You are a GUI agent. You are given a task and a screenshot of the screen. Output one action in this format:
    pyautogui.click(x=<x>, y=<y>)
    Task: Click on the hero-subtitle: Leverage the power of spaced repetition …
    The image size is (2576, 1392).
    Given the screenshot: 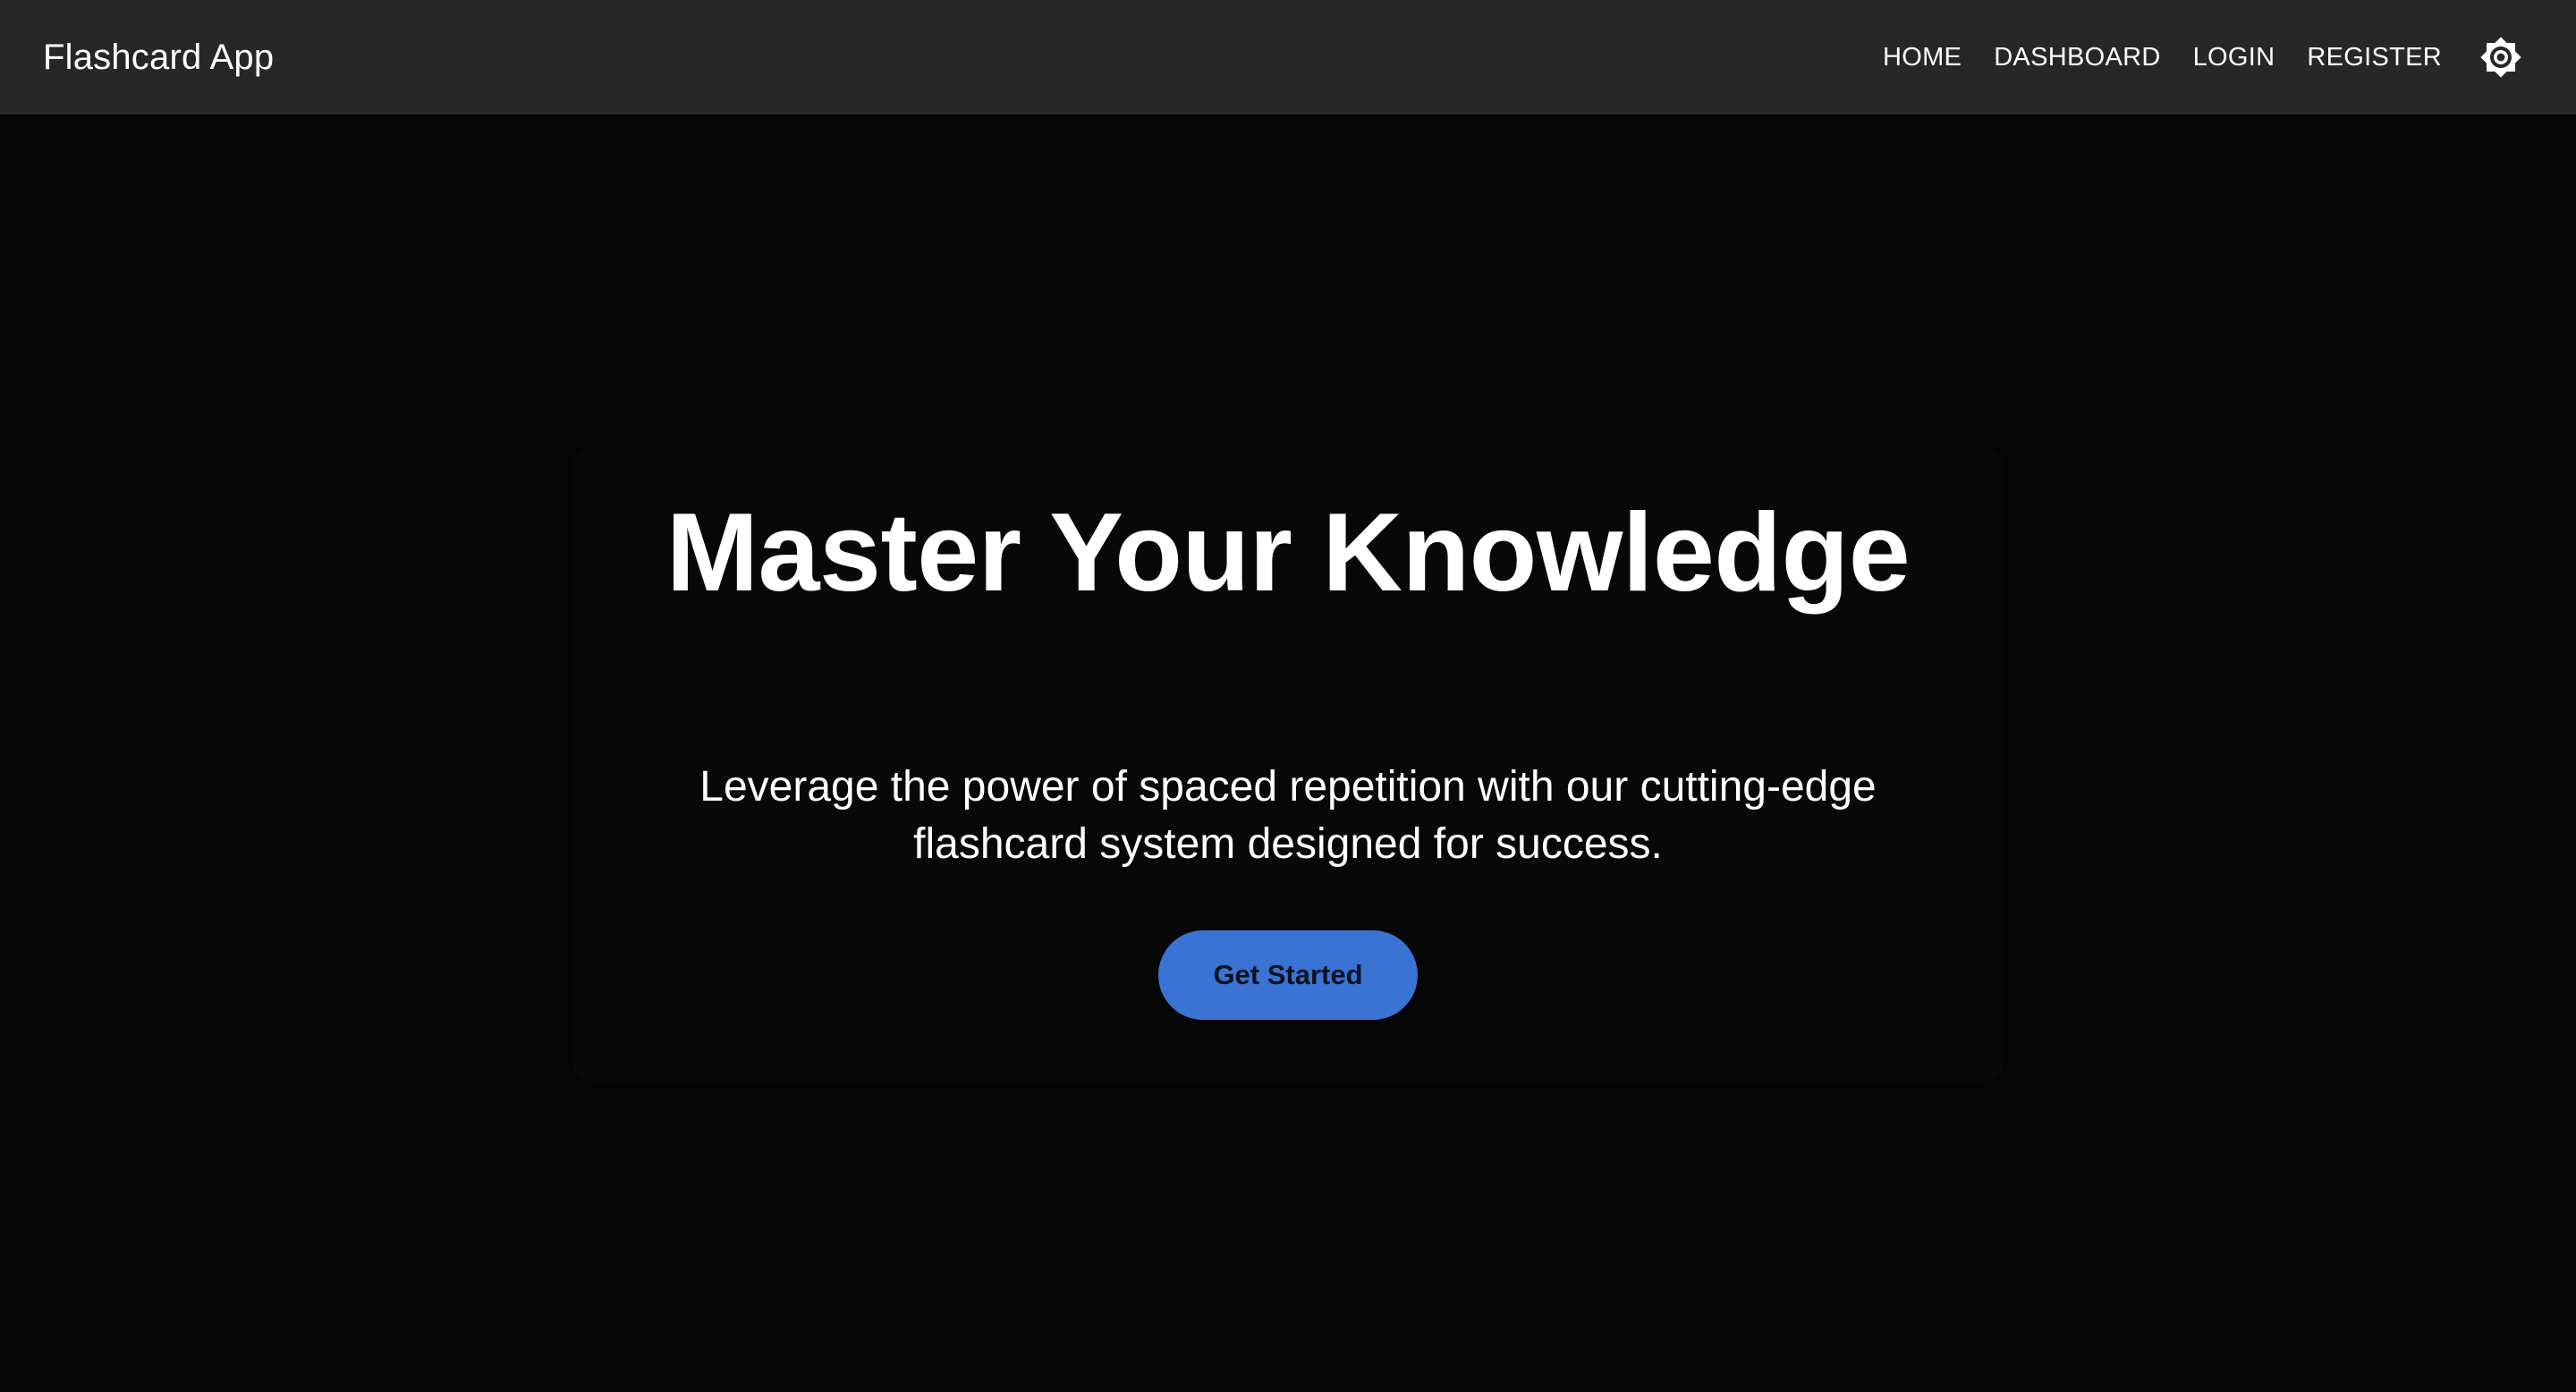 What is the action you would take?
    pyautogui.click(x=1288, y=815)
    